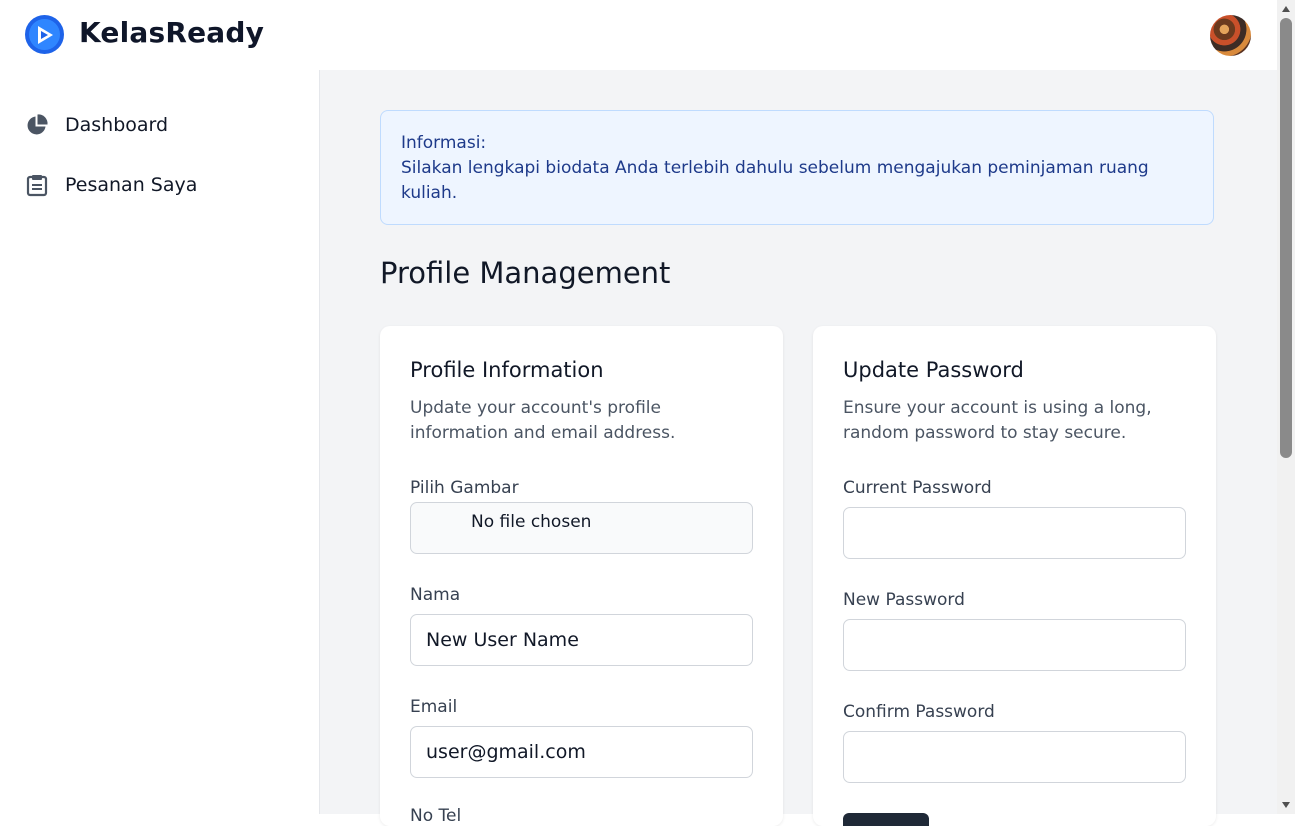  I want to click on user-avatar, so click(1230, 35).